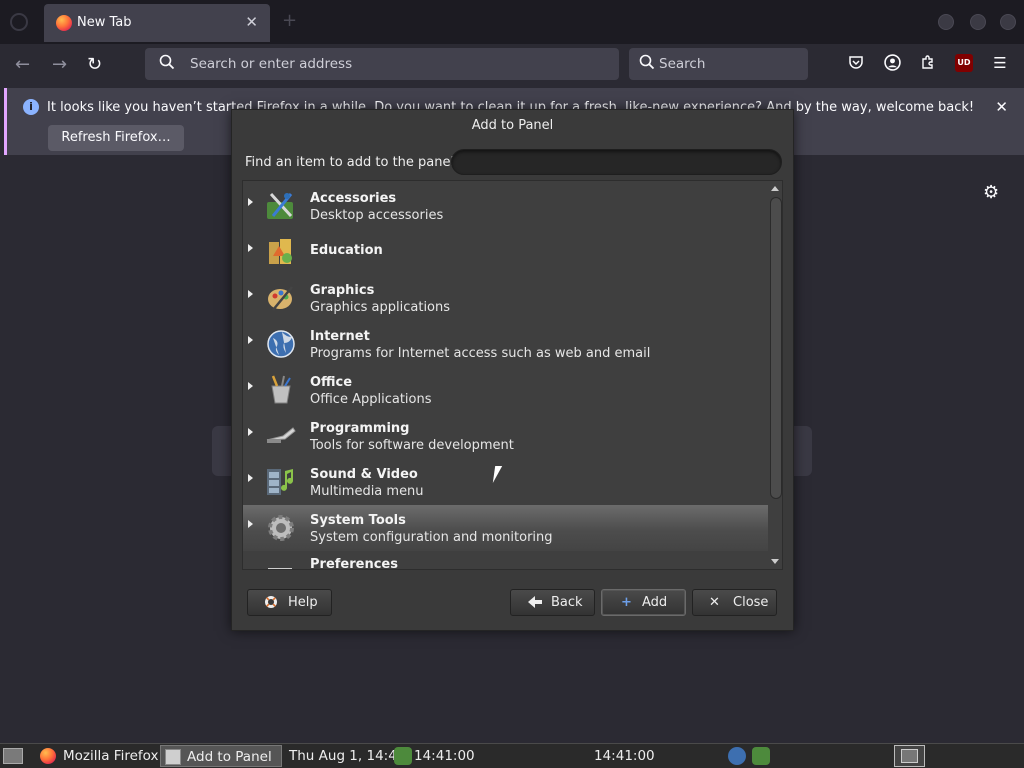 The image size is (1024, 768). I want to click on education-icon, so click(281, 252).